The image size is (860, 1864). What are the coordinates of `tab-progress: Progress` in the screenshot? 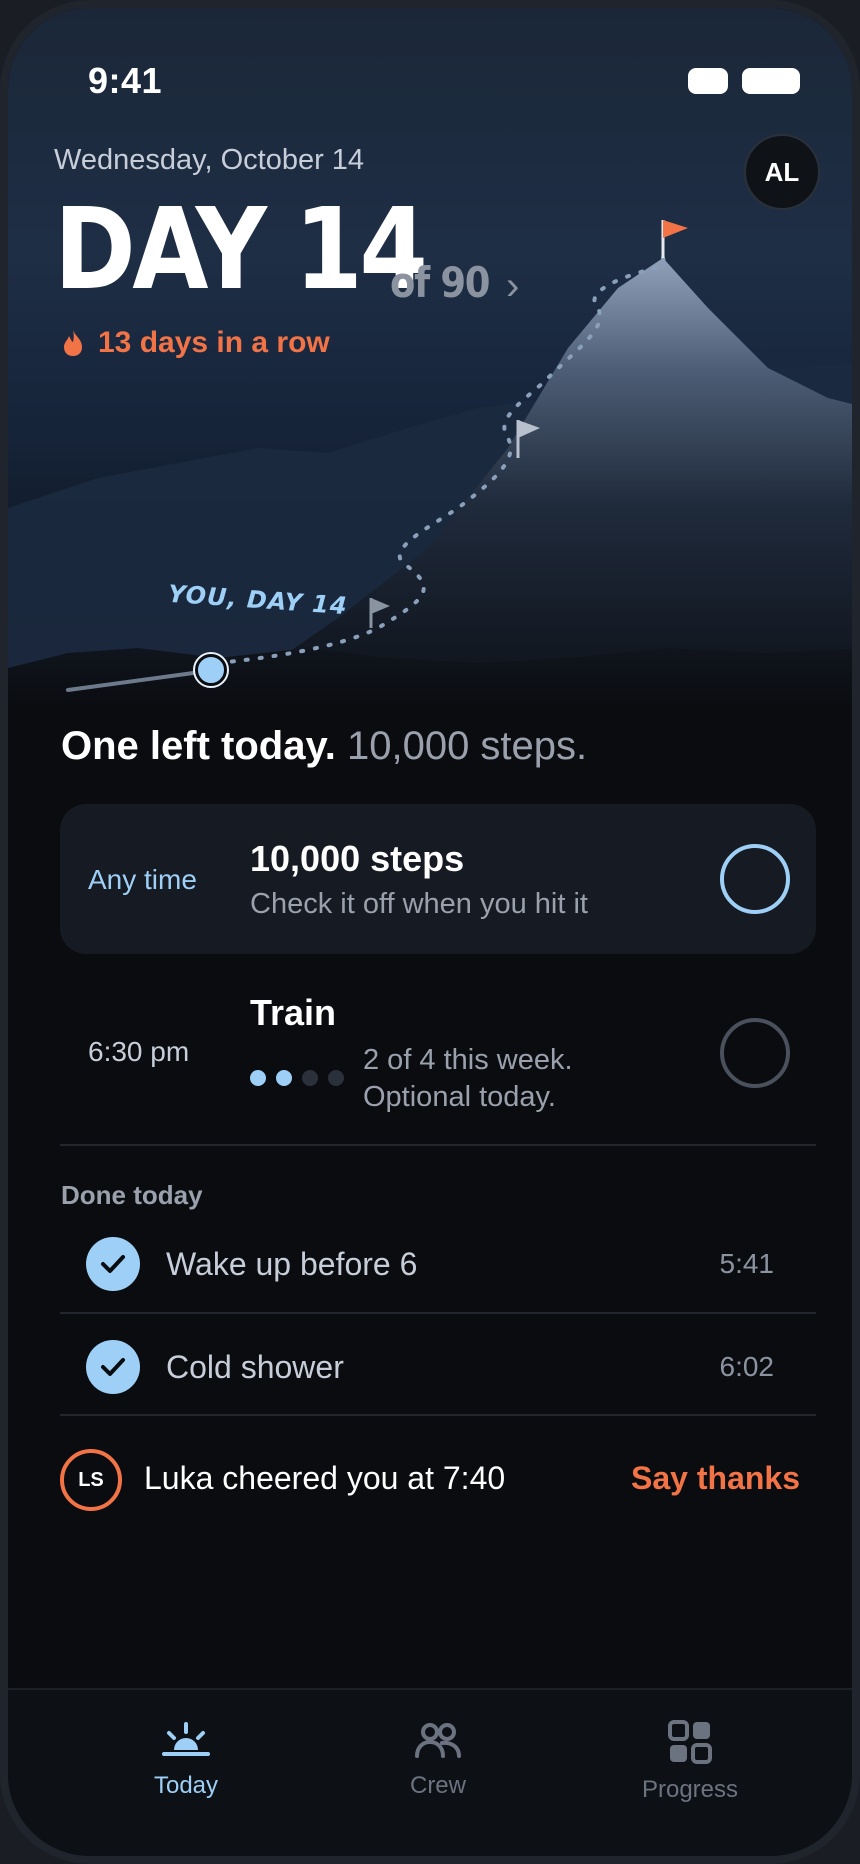 It's located at (690, 1762).